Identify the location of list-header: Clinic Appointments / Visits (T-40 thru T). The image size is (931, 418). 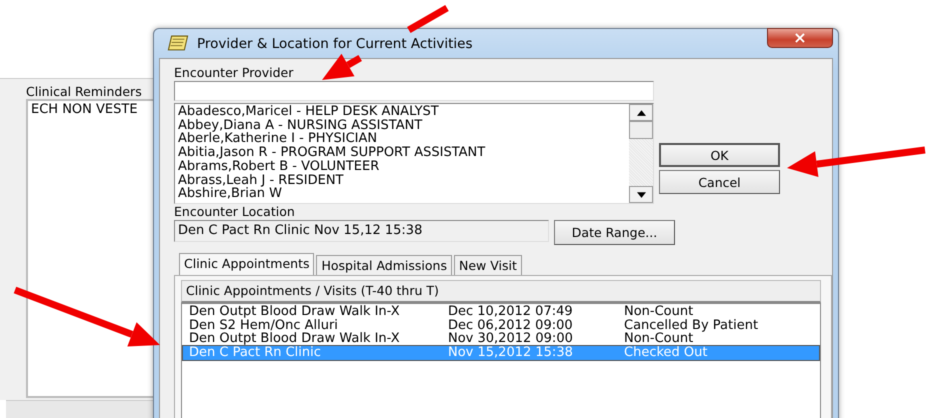
(501, 291).